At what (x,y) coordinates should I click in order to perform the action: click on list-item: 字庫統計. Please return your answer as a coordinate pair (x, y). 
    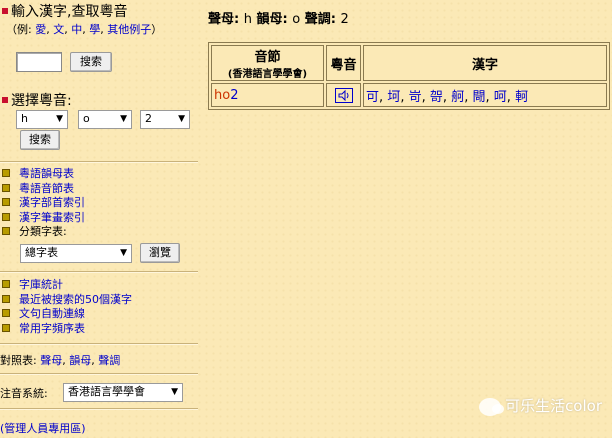
    Looking at the image, I should click on (67, 285).